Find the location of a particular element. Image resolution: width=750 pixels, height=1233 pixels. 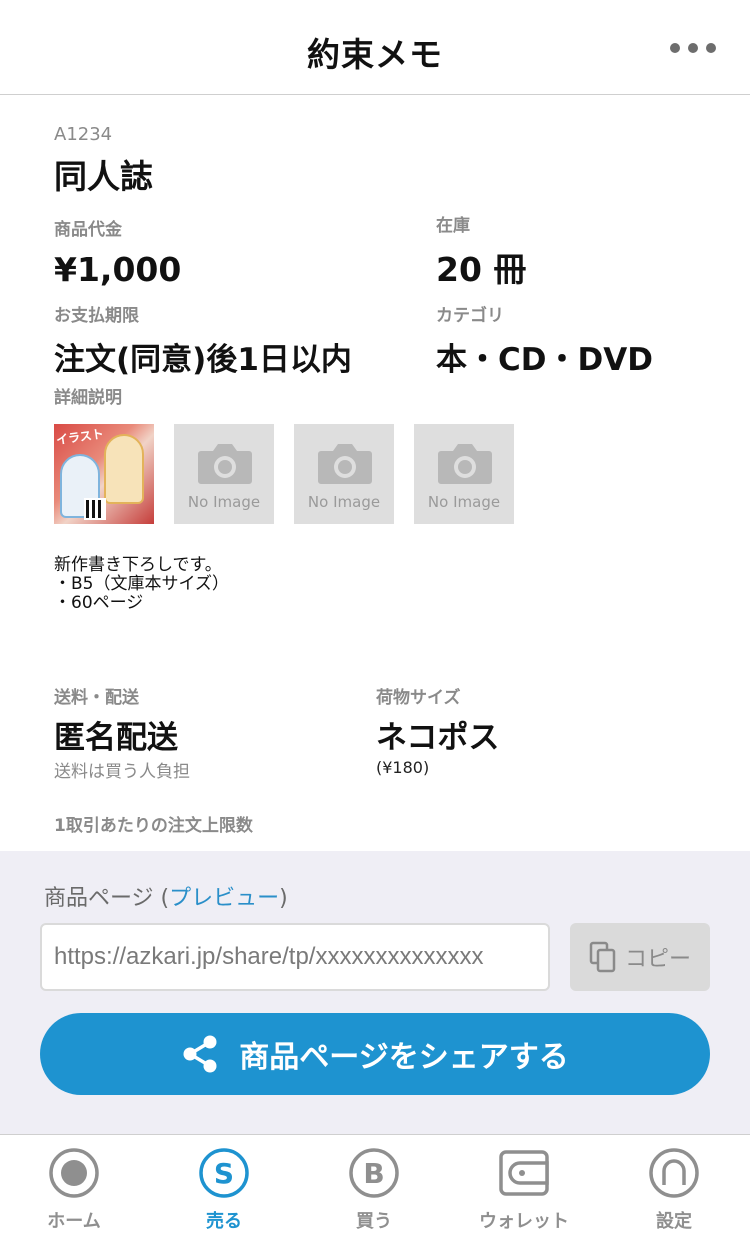

shipping-value: 匿名配送 is located at coordinates (116, 738).